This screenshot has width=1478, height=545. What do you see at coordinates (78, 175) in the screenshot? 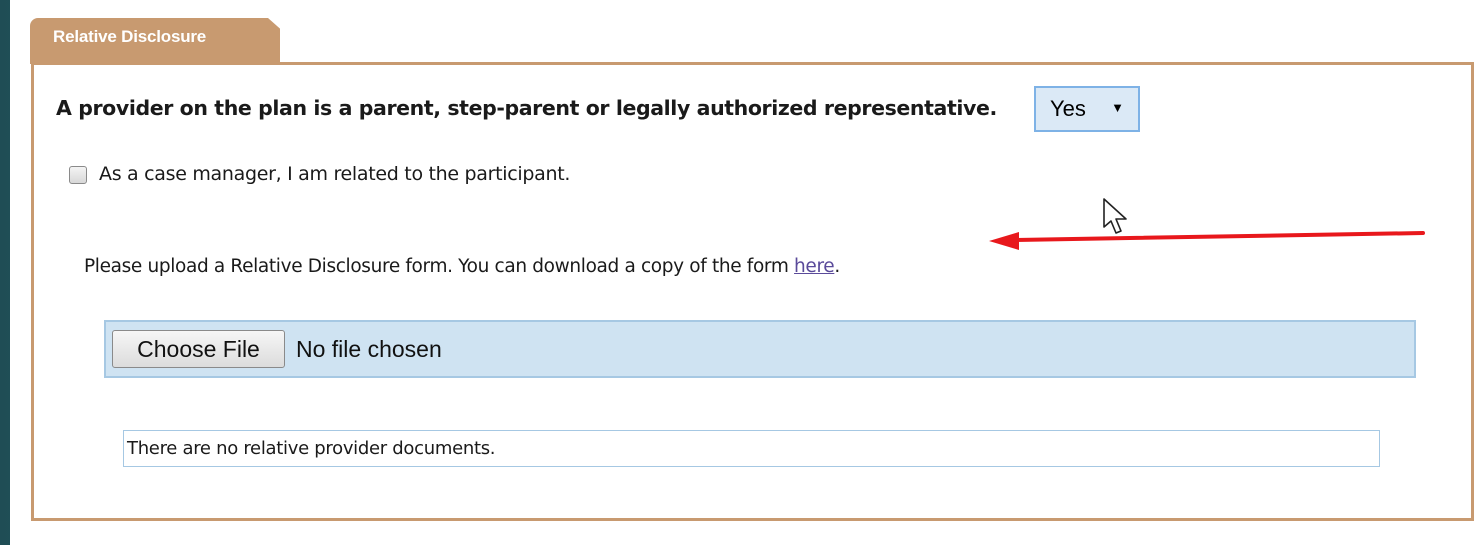
I see `related-to-participant-checkbox` at bounding box center [78, 175].